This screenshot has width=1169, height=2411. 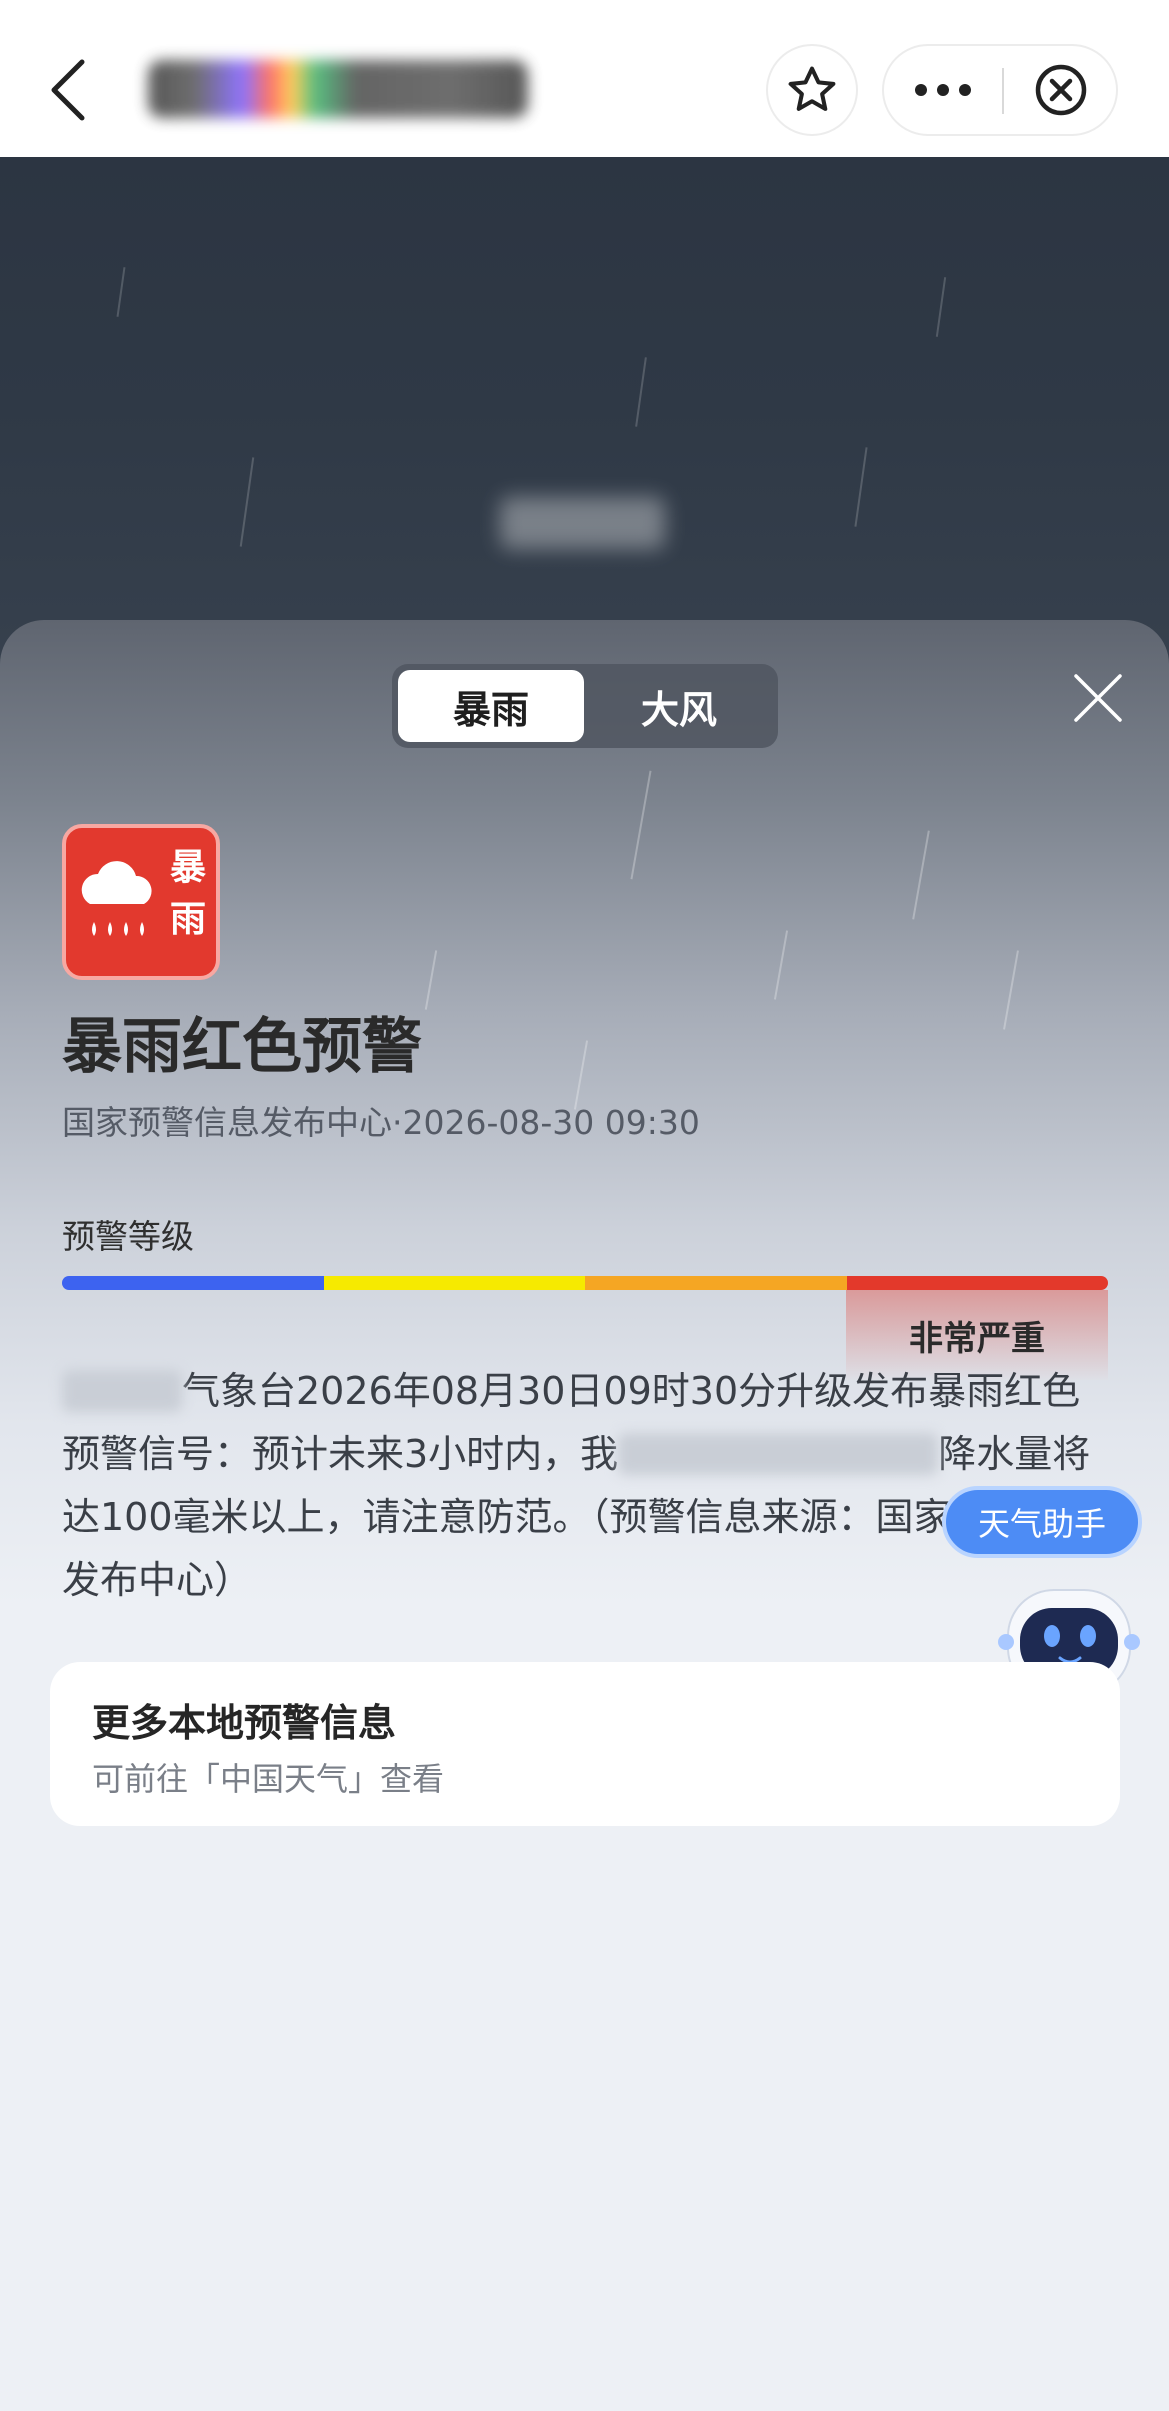 I want to click on back-arrow-icon, so click(x=68, y=90).